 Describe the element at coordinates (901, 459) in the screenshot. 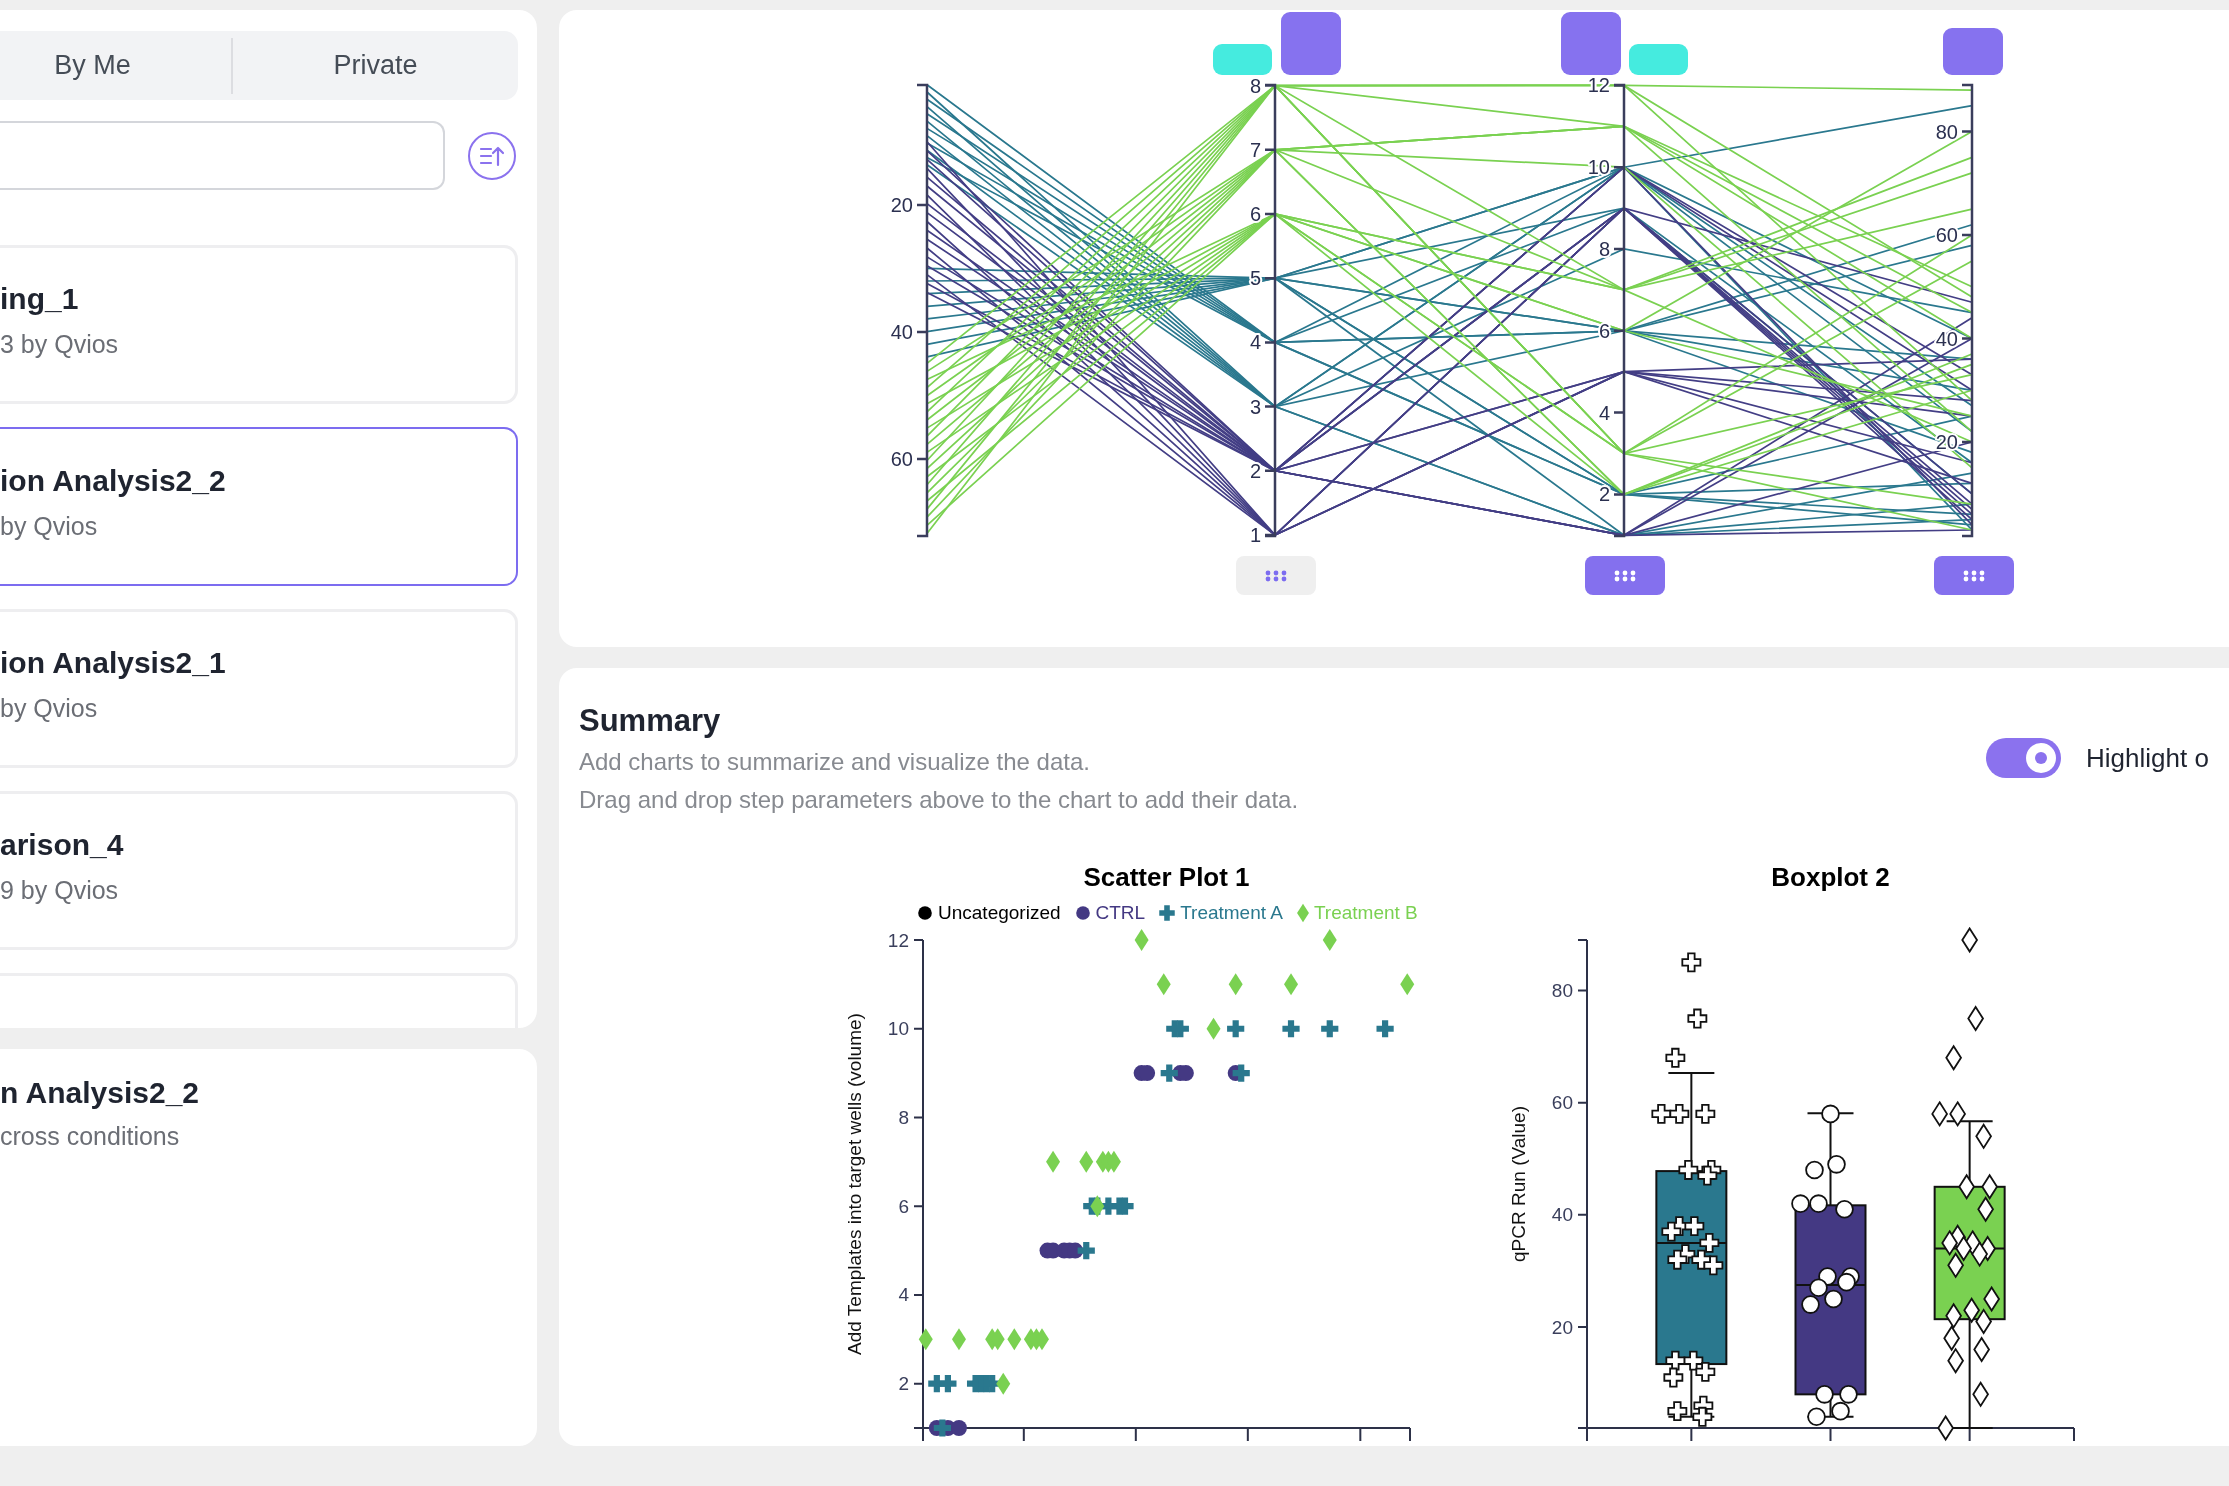

I see `axis-tick-label: 60` at that location.